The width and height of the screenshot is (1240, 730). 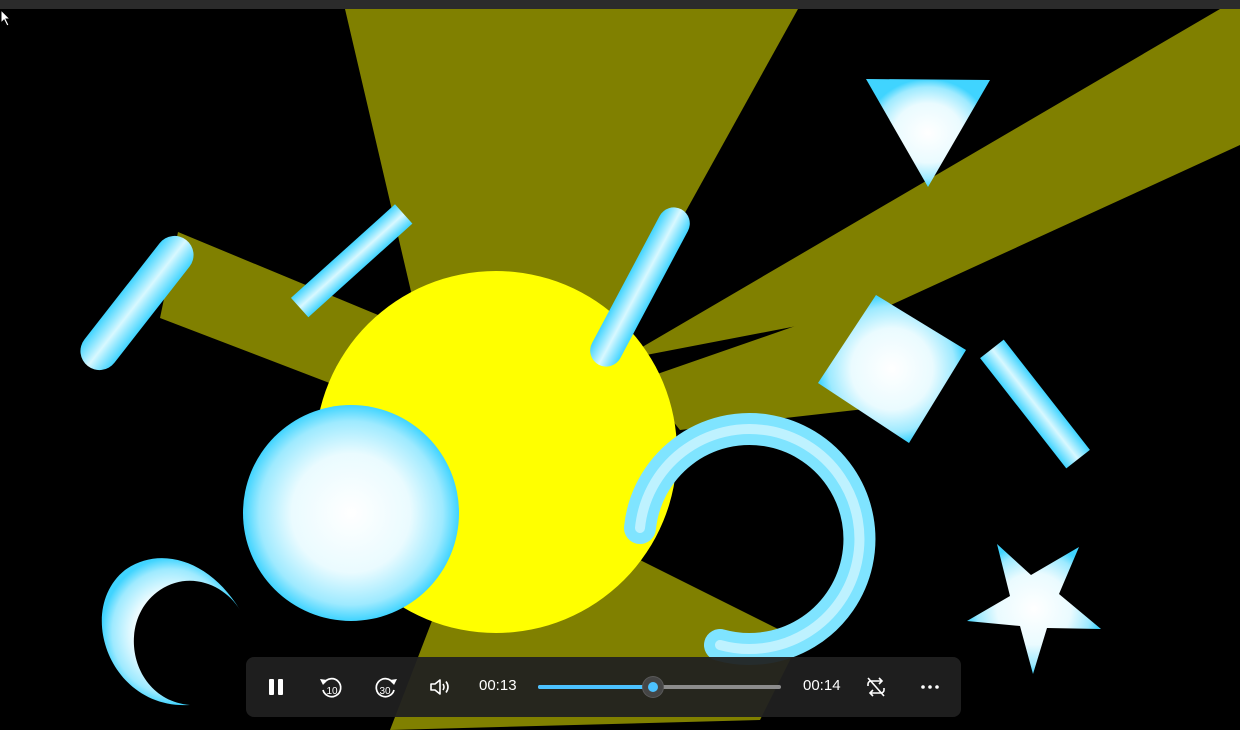 What do you see at coordinates (1035, 404) in the screenshot?
I see `bar-shape-right` at bounding box center [1035, 404].